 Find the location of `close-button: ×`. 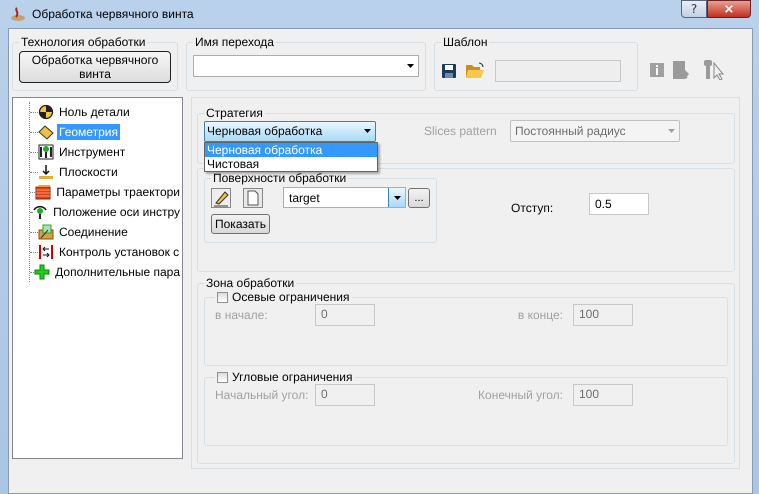

close-button: × is located at coordinates (729, 9).